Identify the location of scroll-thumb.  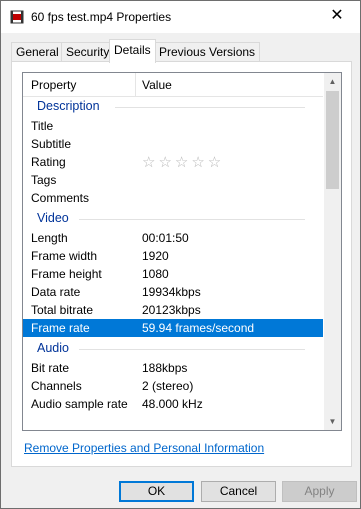
(332, 140).